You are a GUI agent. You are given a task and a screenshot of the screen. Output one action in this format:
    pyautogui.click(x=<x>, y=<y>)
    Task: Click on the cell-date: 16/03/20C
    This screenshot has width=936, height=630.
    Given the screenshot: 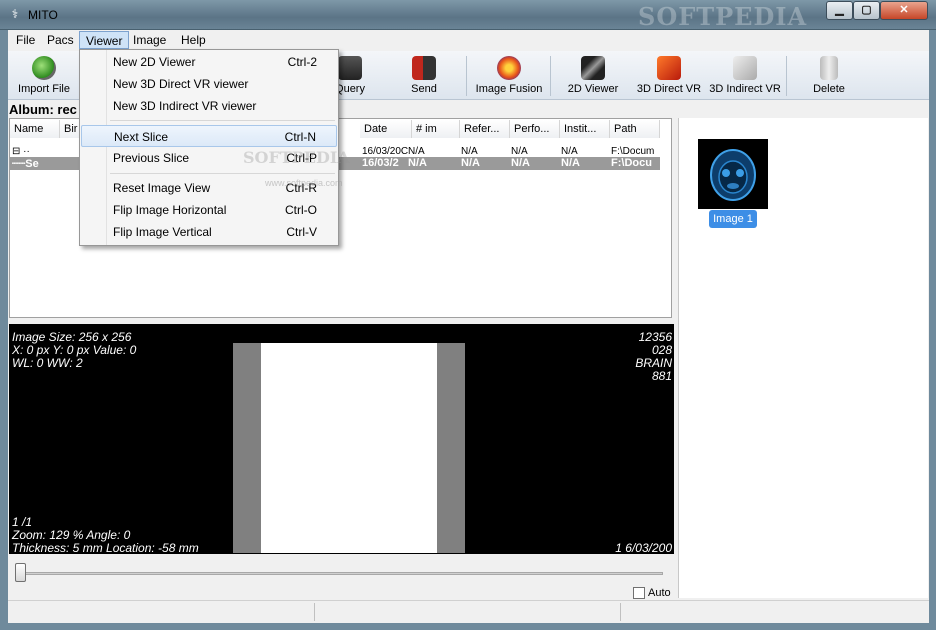 What is the action you would take?
    pyautogui.click(x=385, y=151)
    